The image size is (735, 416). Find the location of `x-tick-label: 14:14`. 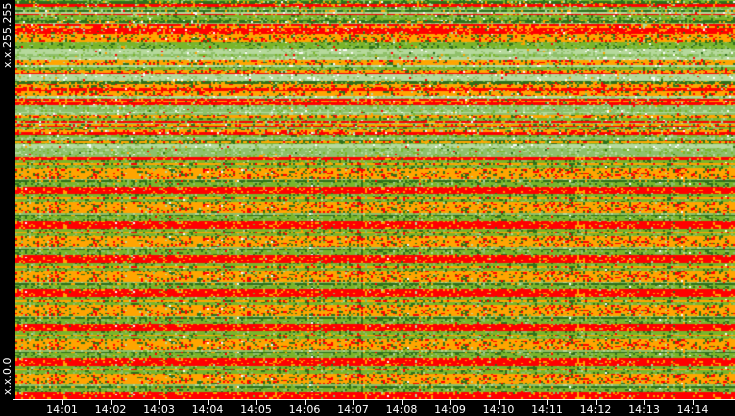

x-tick-label: 14:14 is located at coordinates (692, 409).